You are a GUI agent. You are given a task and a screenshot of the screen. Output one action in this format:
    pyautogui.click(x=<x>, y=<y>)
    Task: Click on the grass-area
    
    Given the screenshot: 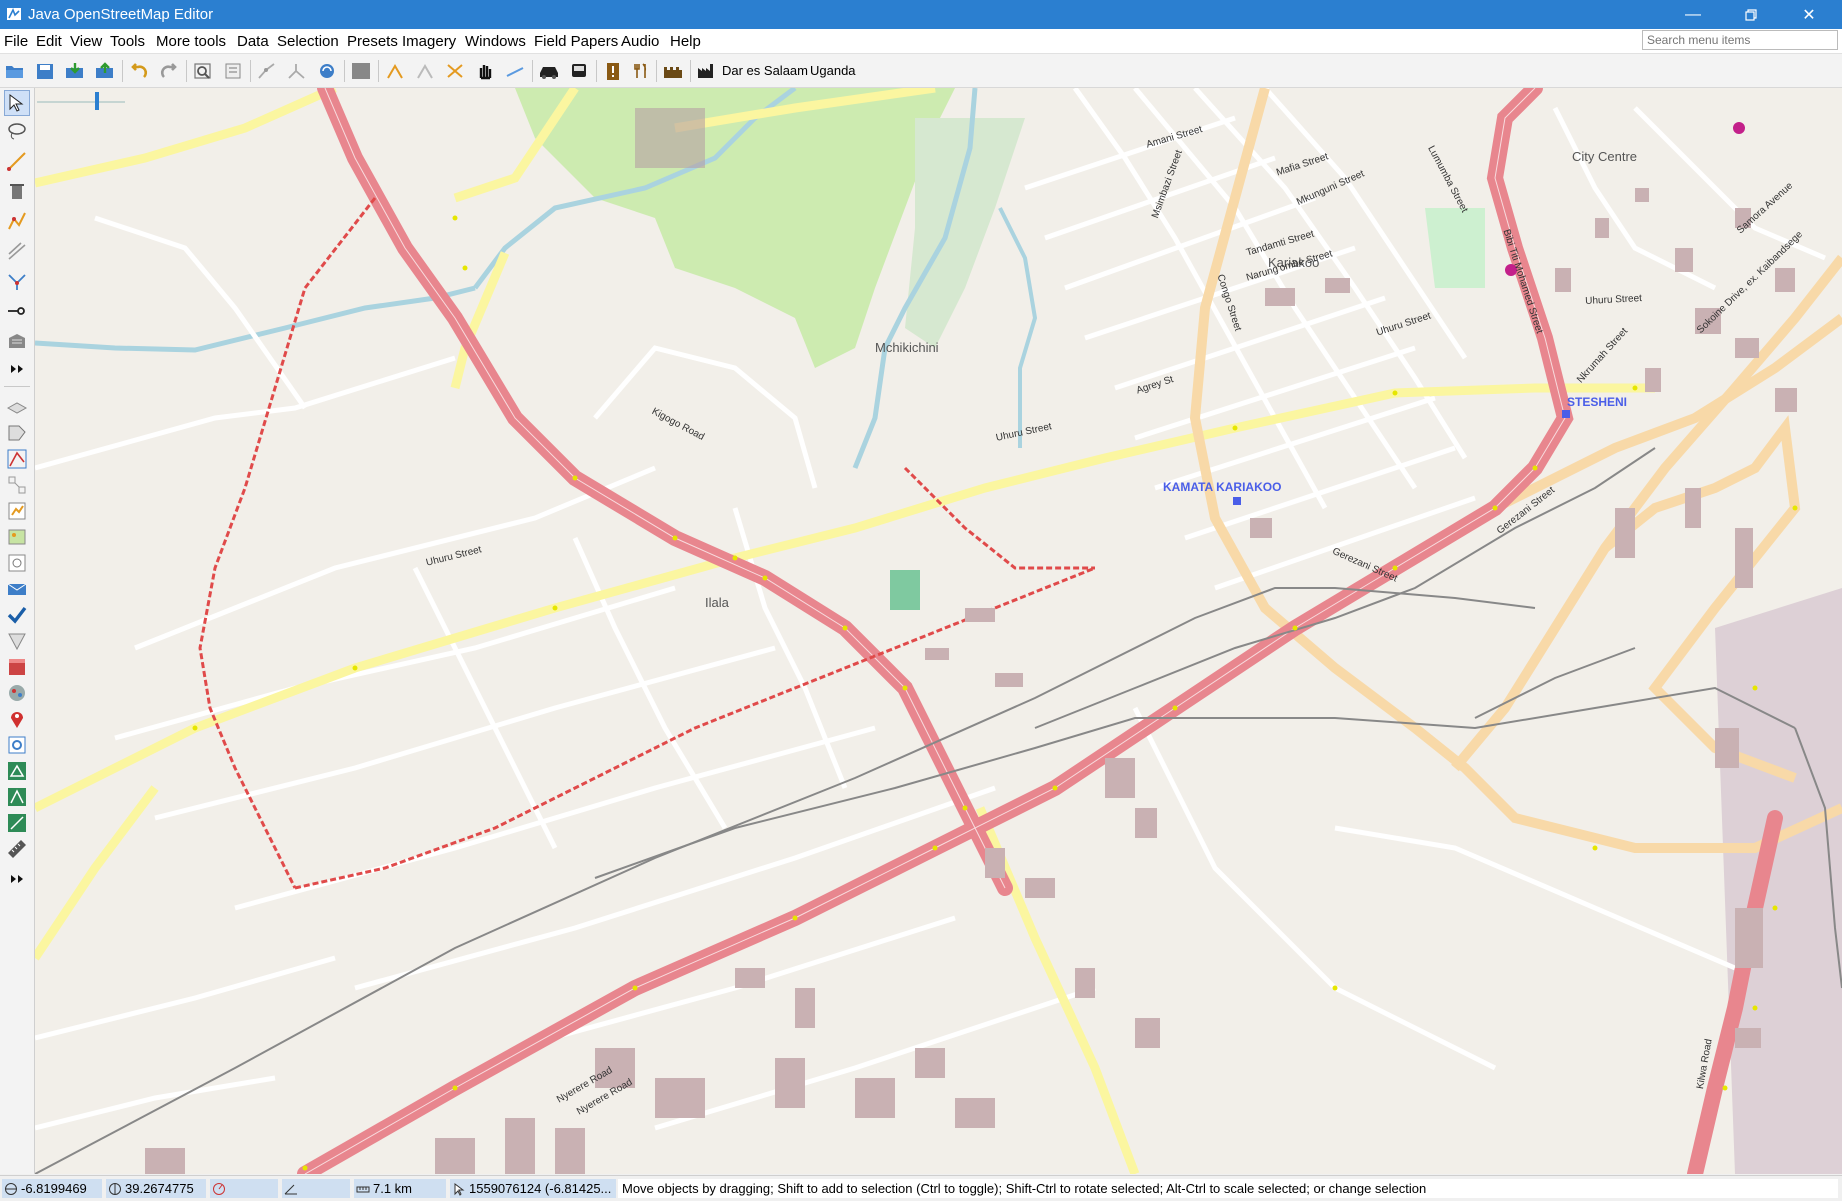 What is the action you would take?
    pyautogui.click(x=1455, y=248)
    